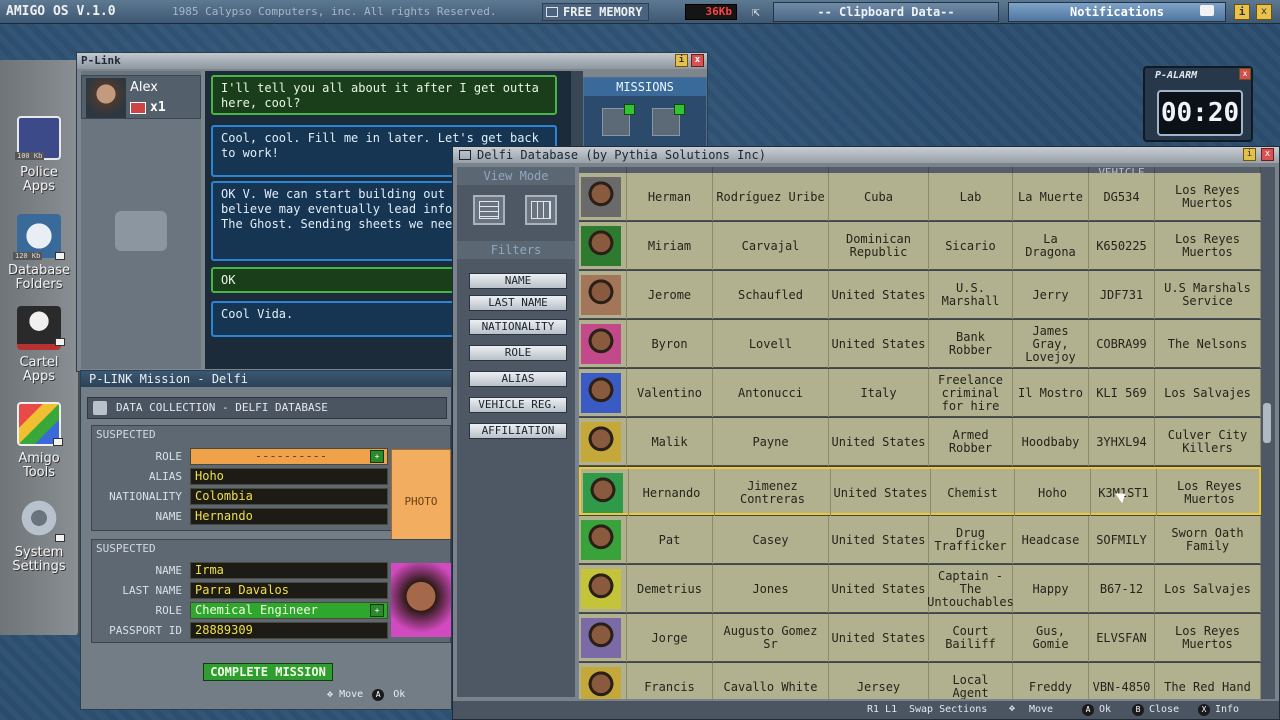 The height and width of the screenshot is (720, 1280). I want to click on chat-bubble-icon, so click(141, 231).